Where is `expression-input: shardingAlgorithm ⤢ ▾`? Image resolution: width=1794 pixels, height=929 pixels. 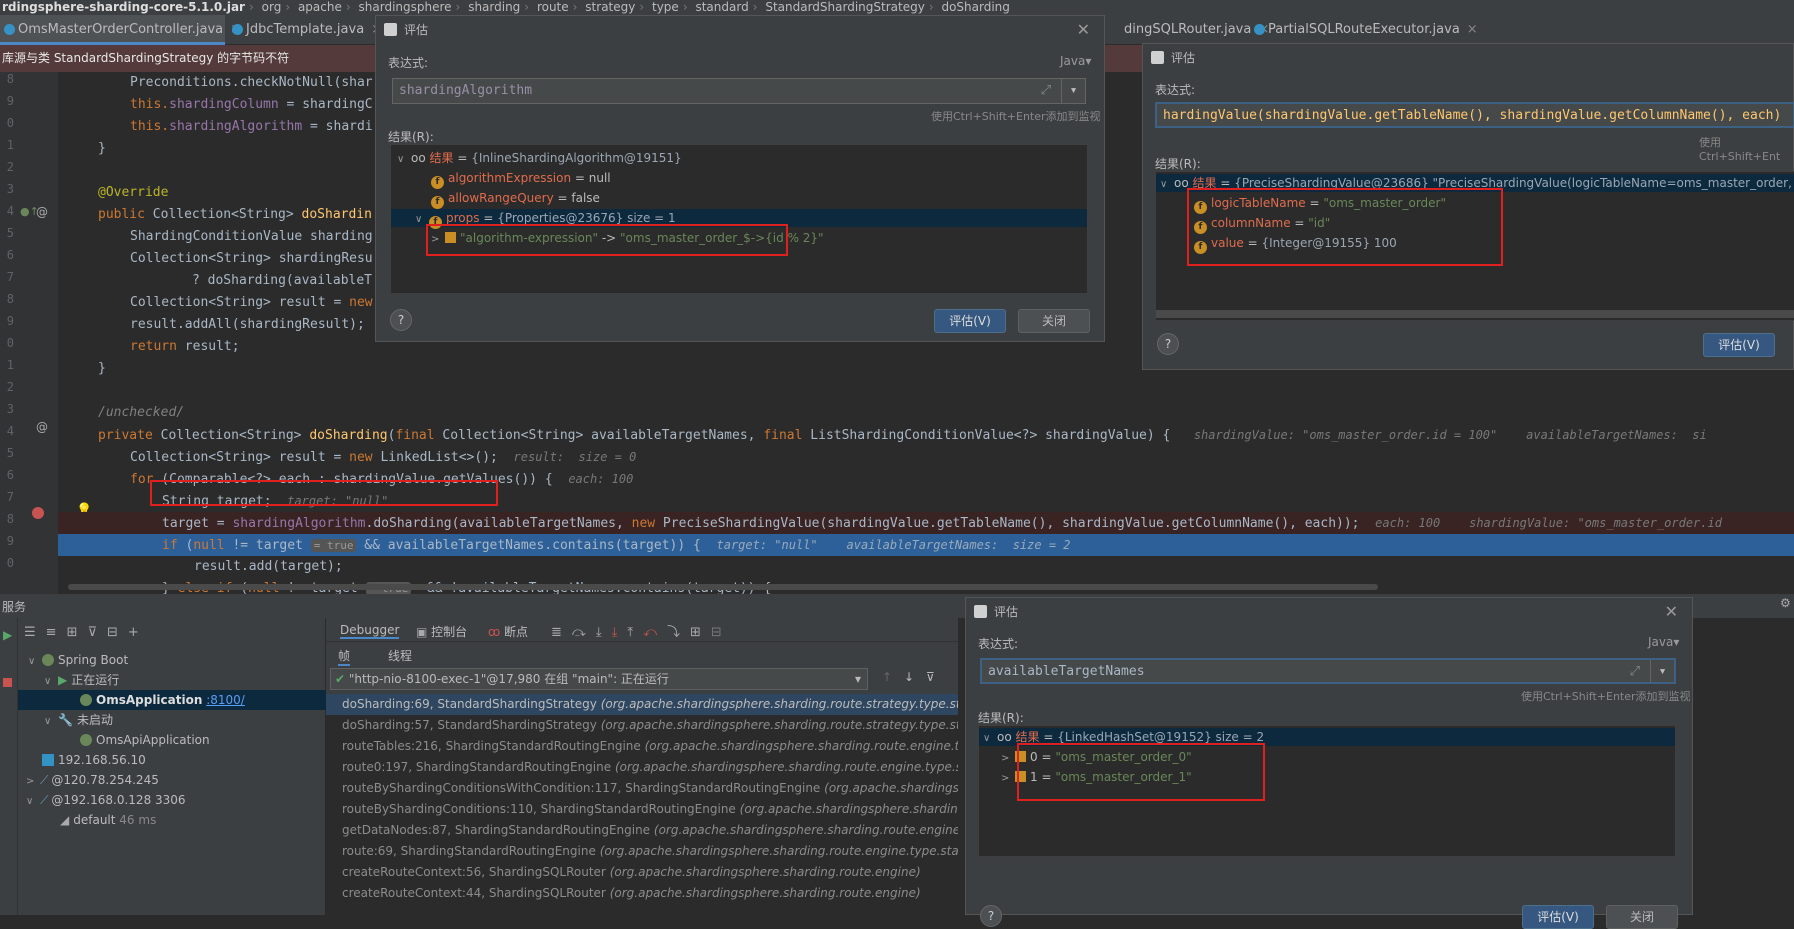
expression-input: shardingAlgorithm ⤢ ▾ is located at coordinates (739, 91).